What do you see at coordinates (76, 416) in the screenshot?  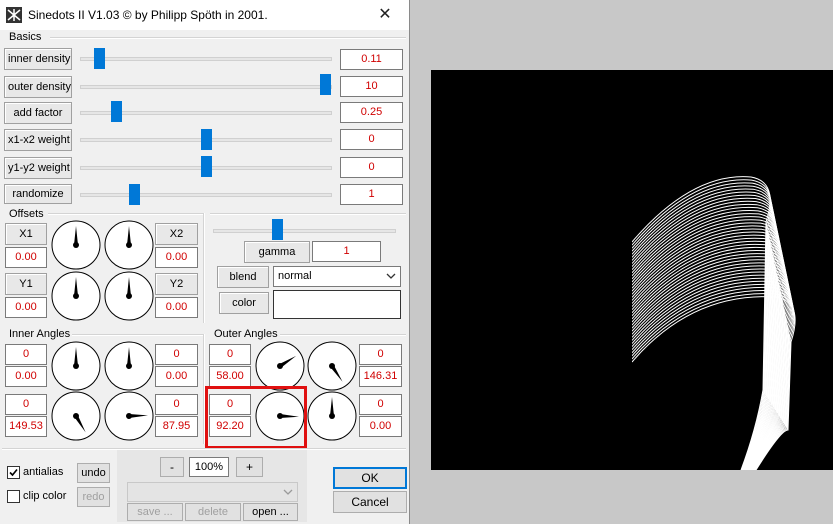 I see `inner-bl-dial` at bounding box center [76, 416].